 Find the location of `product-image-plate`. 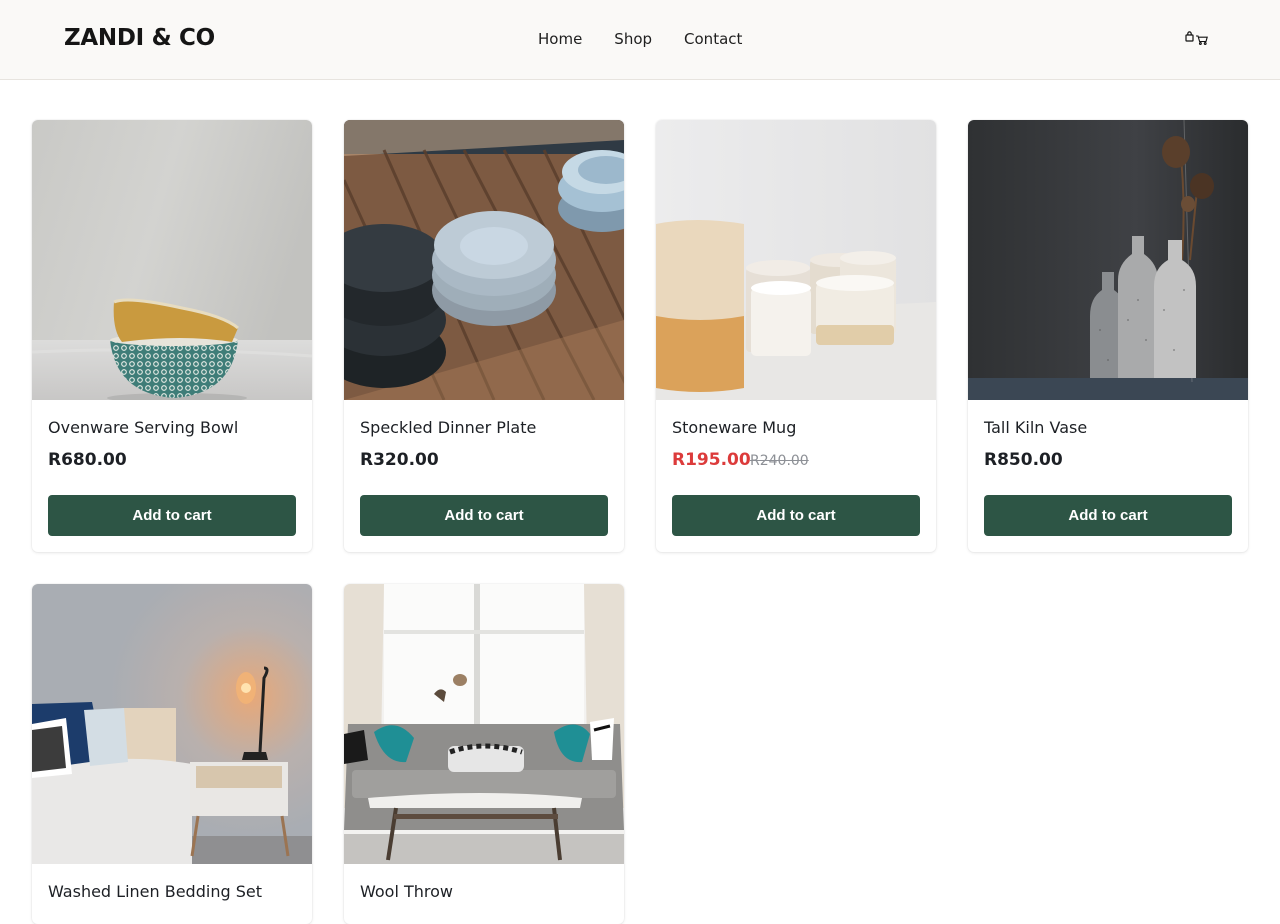

product-image-plate is located at coordinates (484, 260).